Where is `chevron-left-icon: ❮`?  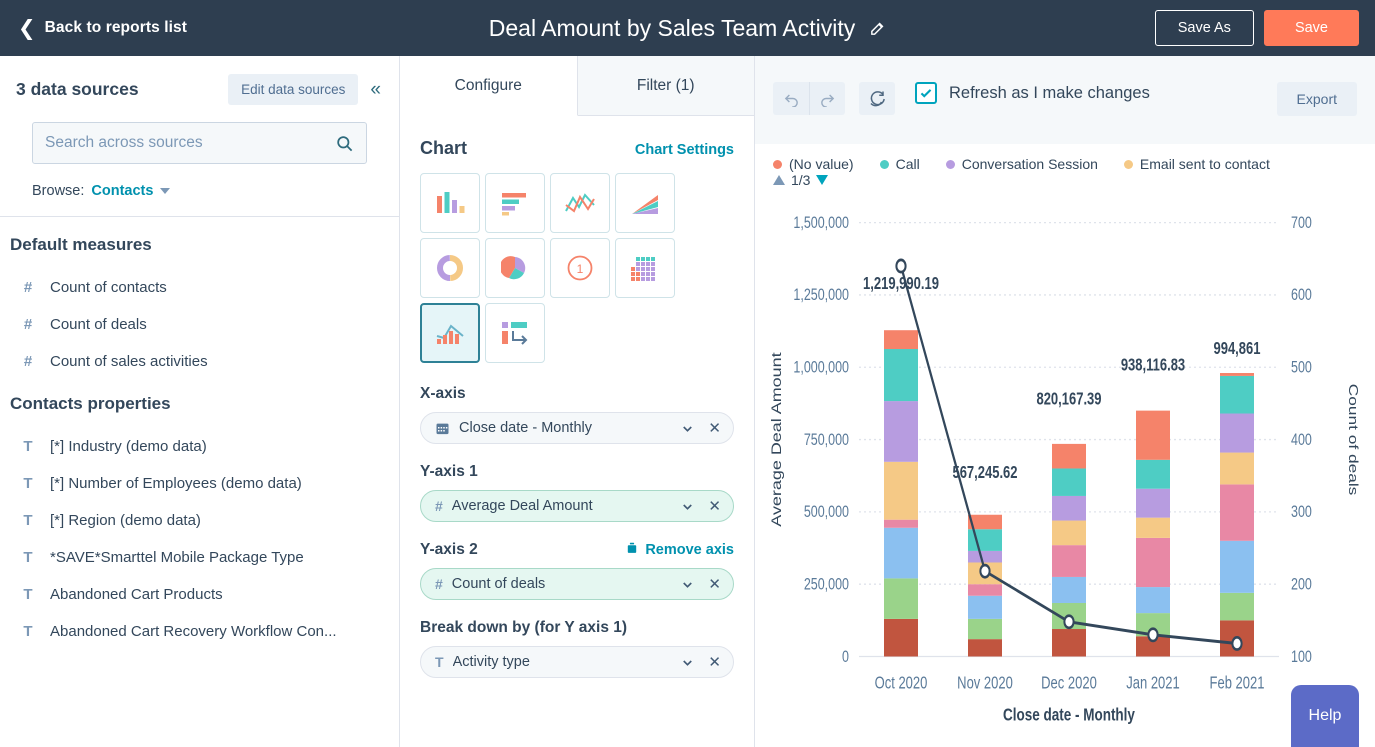
chevron-left-icon: ❮ is located at coordinates (27, 28).